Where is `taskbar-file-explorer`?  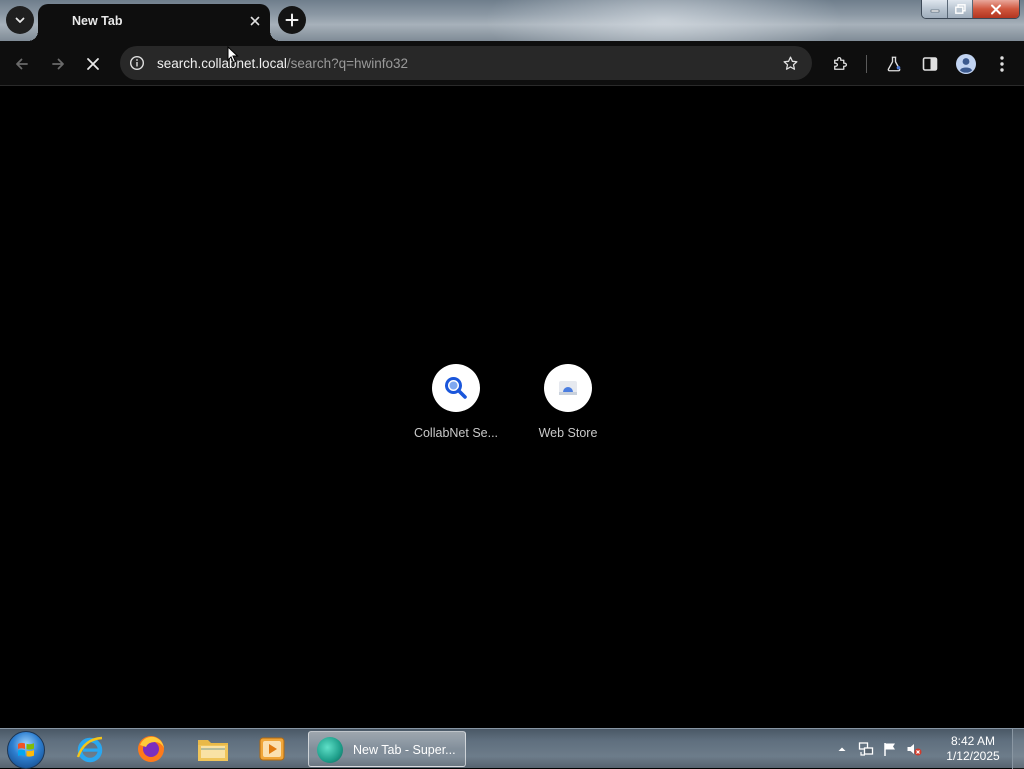
taskbar-file-explorer is located at coordinates (213, 749).